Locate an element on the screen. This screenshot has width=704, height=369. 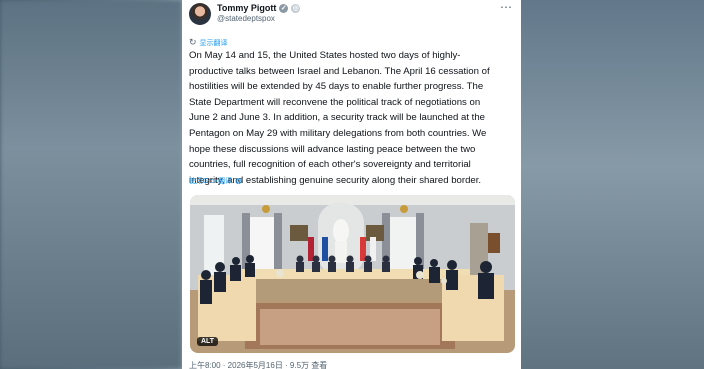
avatar is located at coordinates (200, 14).